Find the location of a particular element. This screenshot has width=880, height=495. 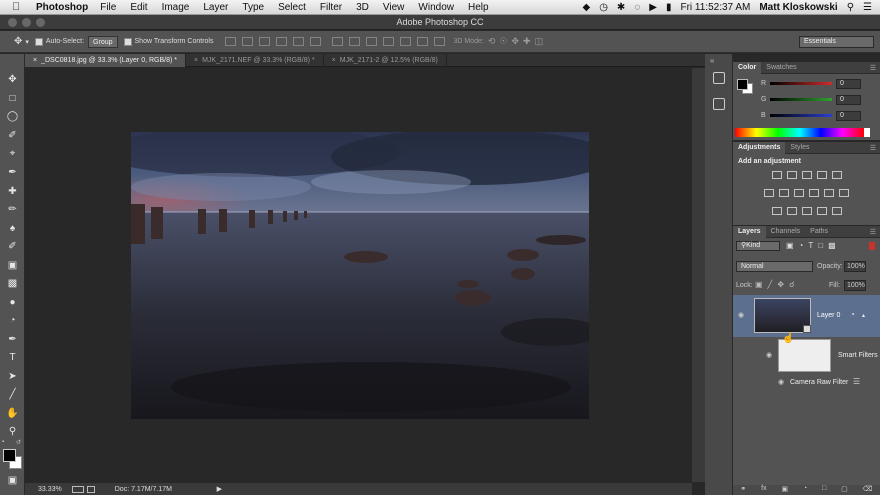

eyedropper-tool-icon: ✒ is located at coordinates (12, 173).